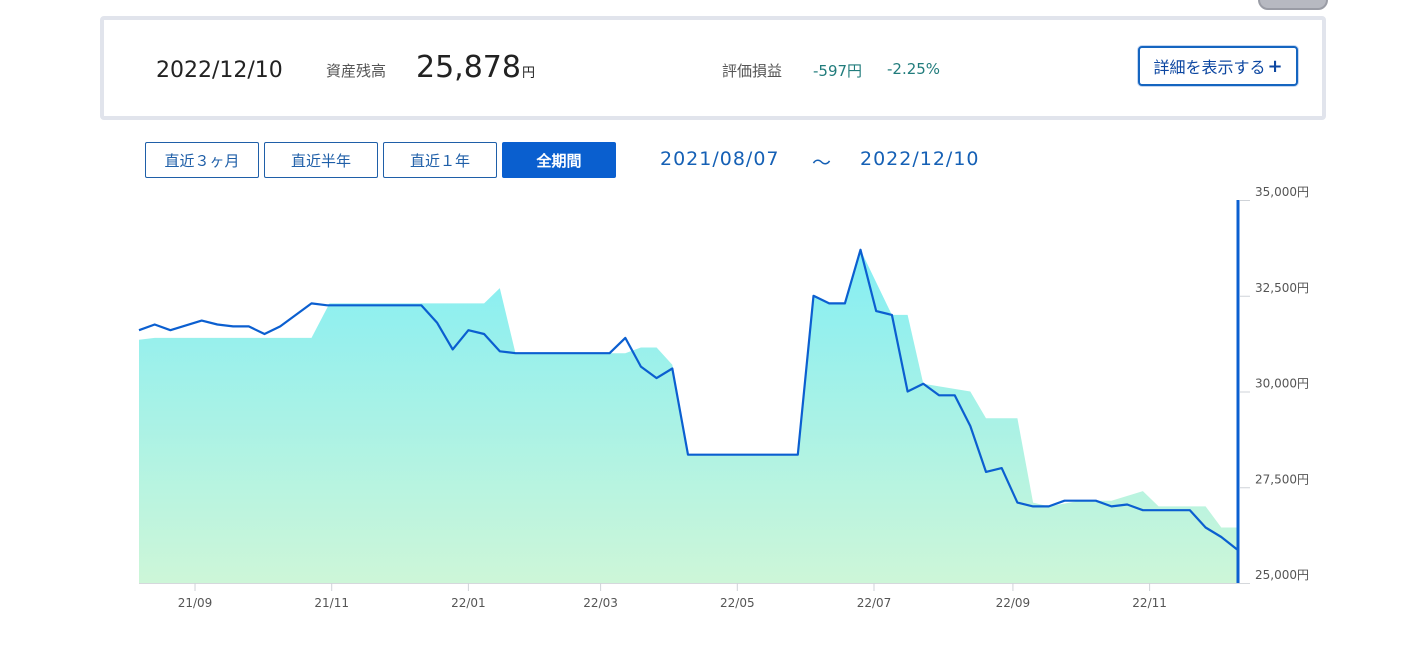 The height and width of the screenshot is (652, 1420). What do you see at coordinates (1282, 575) in the screenshot?
I see `y-tick-label: 25,000円` at bounding box center [1282, 575].